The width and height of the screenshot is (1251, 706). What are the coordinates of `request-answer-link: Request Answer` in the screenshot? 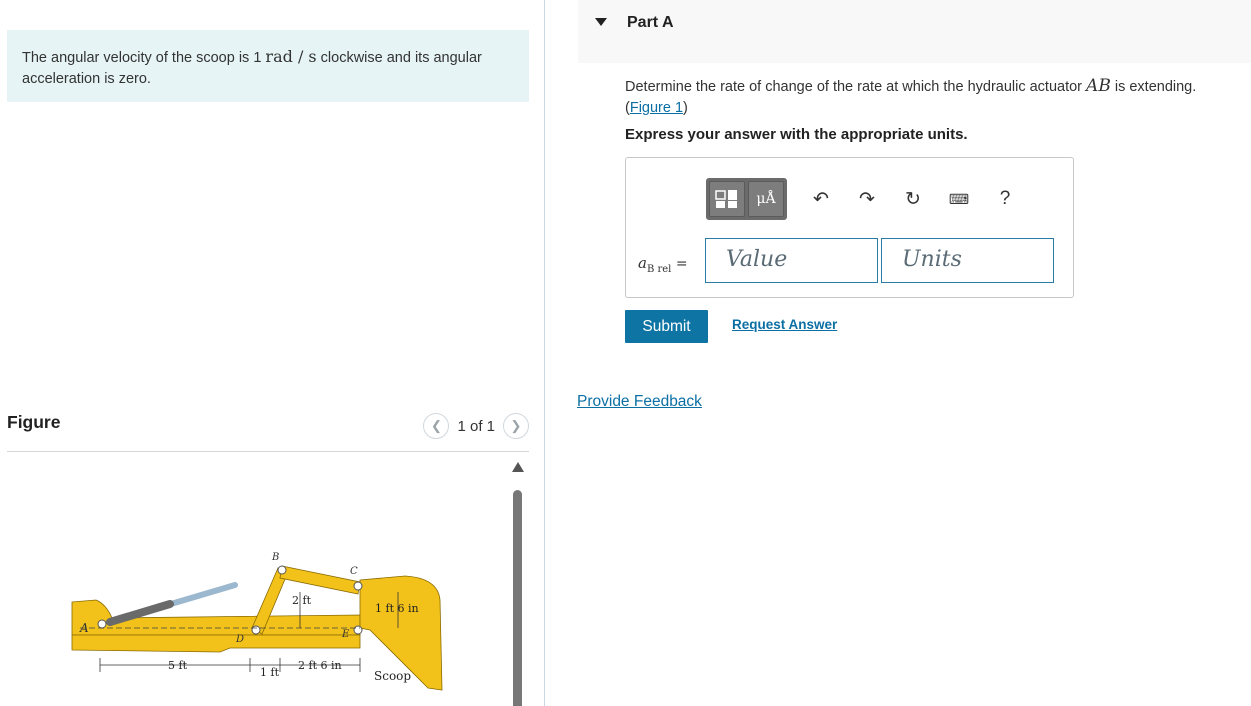 It's located at (784, 324).